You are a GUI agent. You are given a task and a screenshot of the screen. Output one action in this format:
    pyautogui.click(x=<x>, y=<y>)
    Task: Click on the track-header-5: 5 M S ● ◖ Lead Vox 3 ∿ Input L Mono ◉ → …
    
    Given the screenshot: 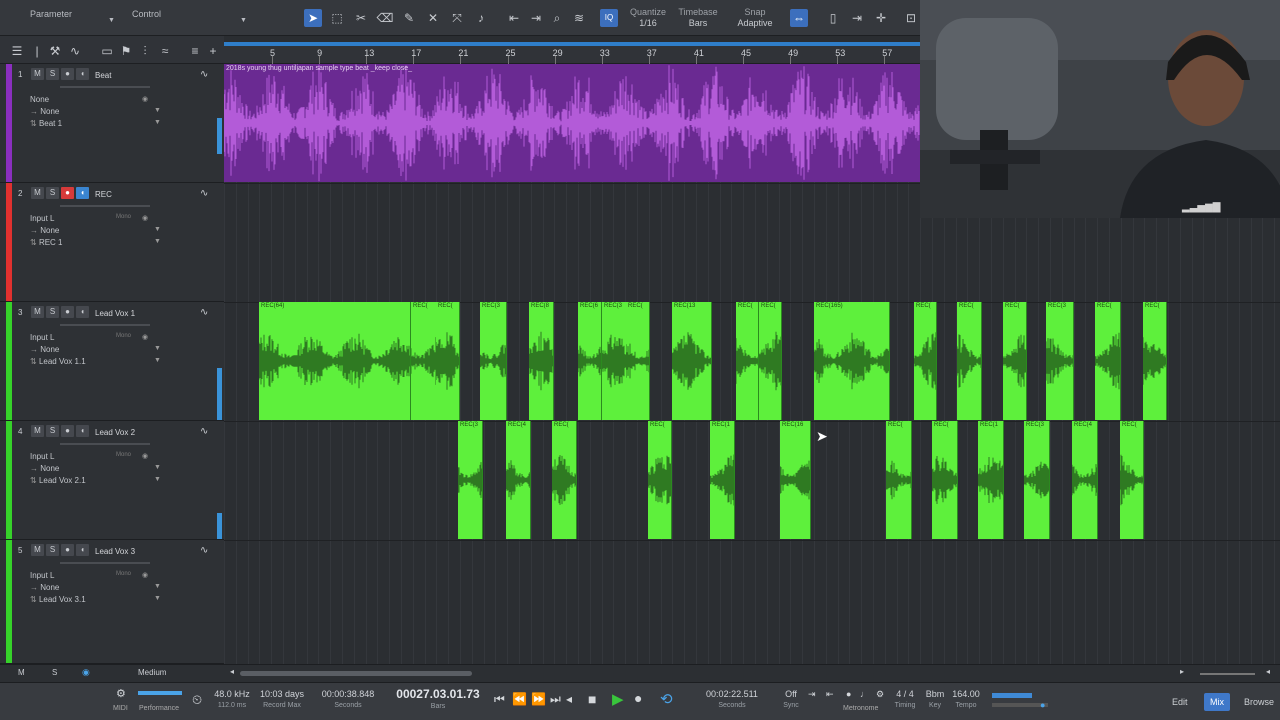 What is the action you would take?
    pyautogui.click(x=112, y=602)
    